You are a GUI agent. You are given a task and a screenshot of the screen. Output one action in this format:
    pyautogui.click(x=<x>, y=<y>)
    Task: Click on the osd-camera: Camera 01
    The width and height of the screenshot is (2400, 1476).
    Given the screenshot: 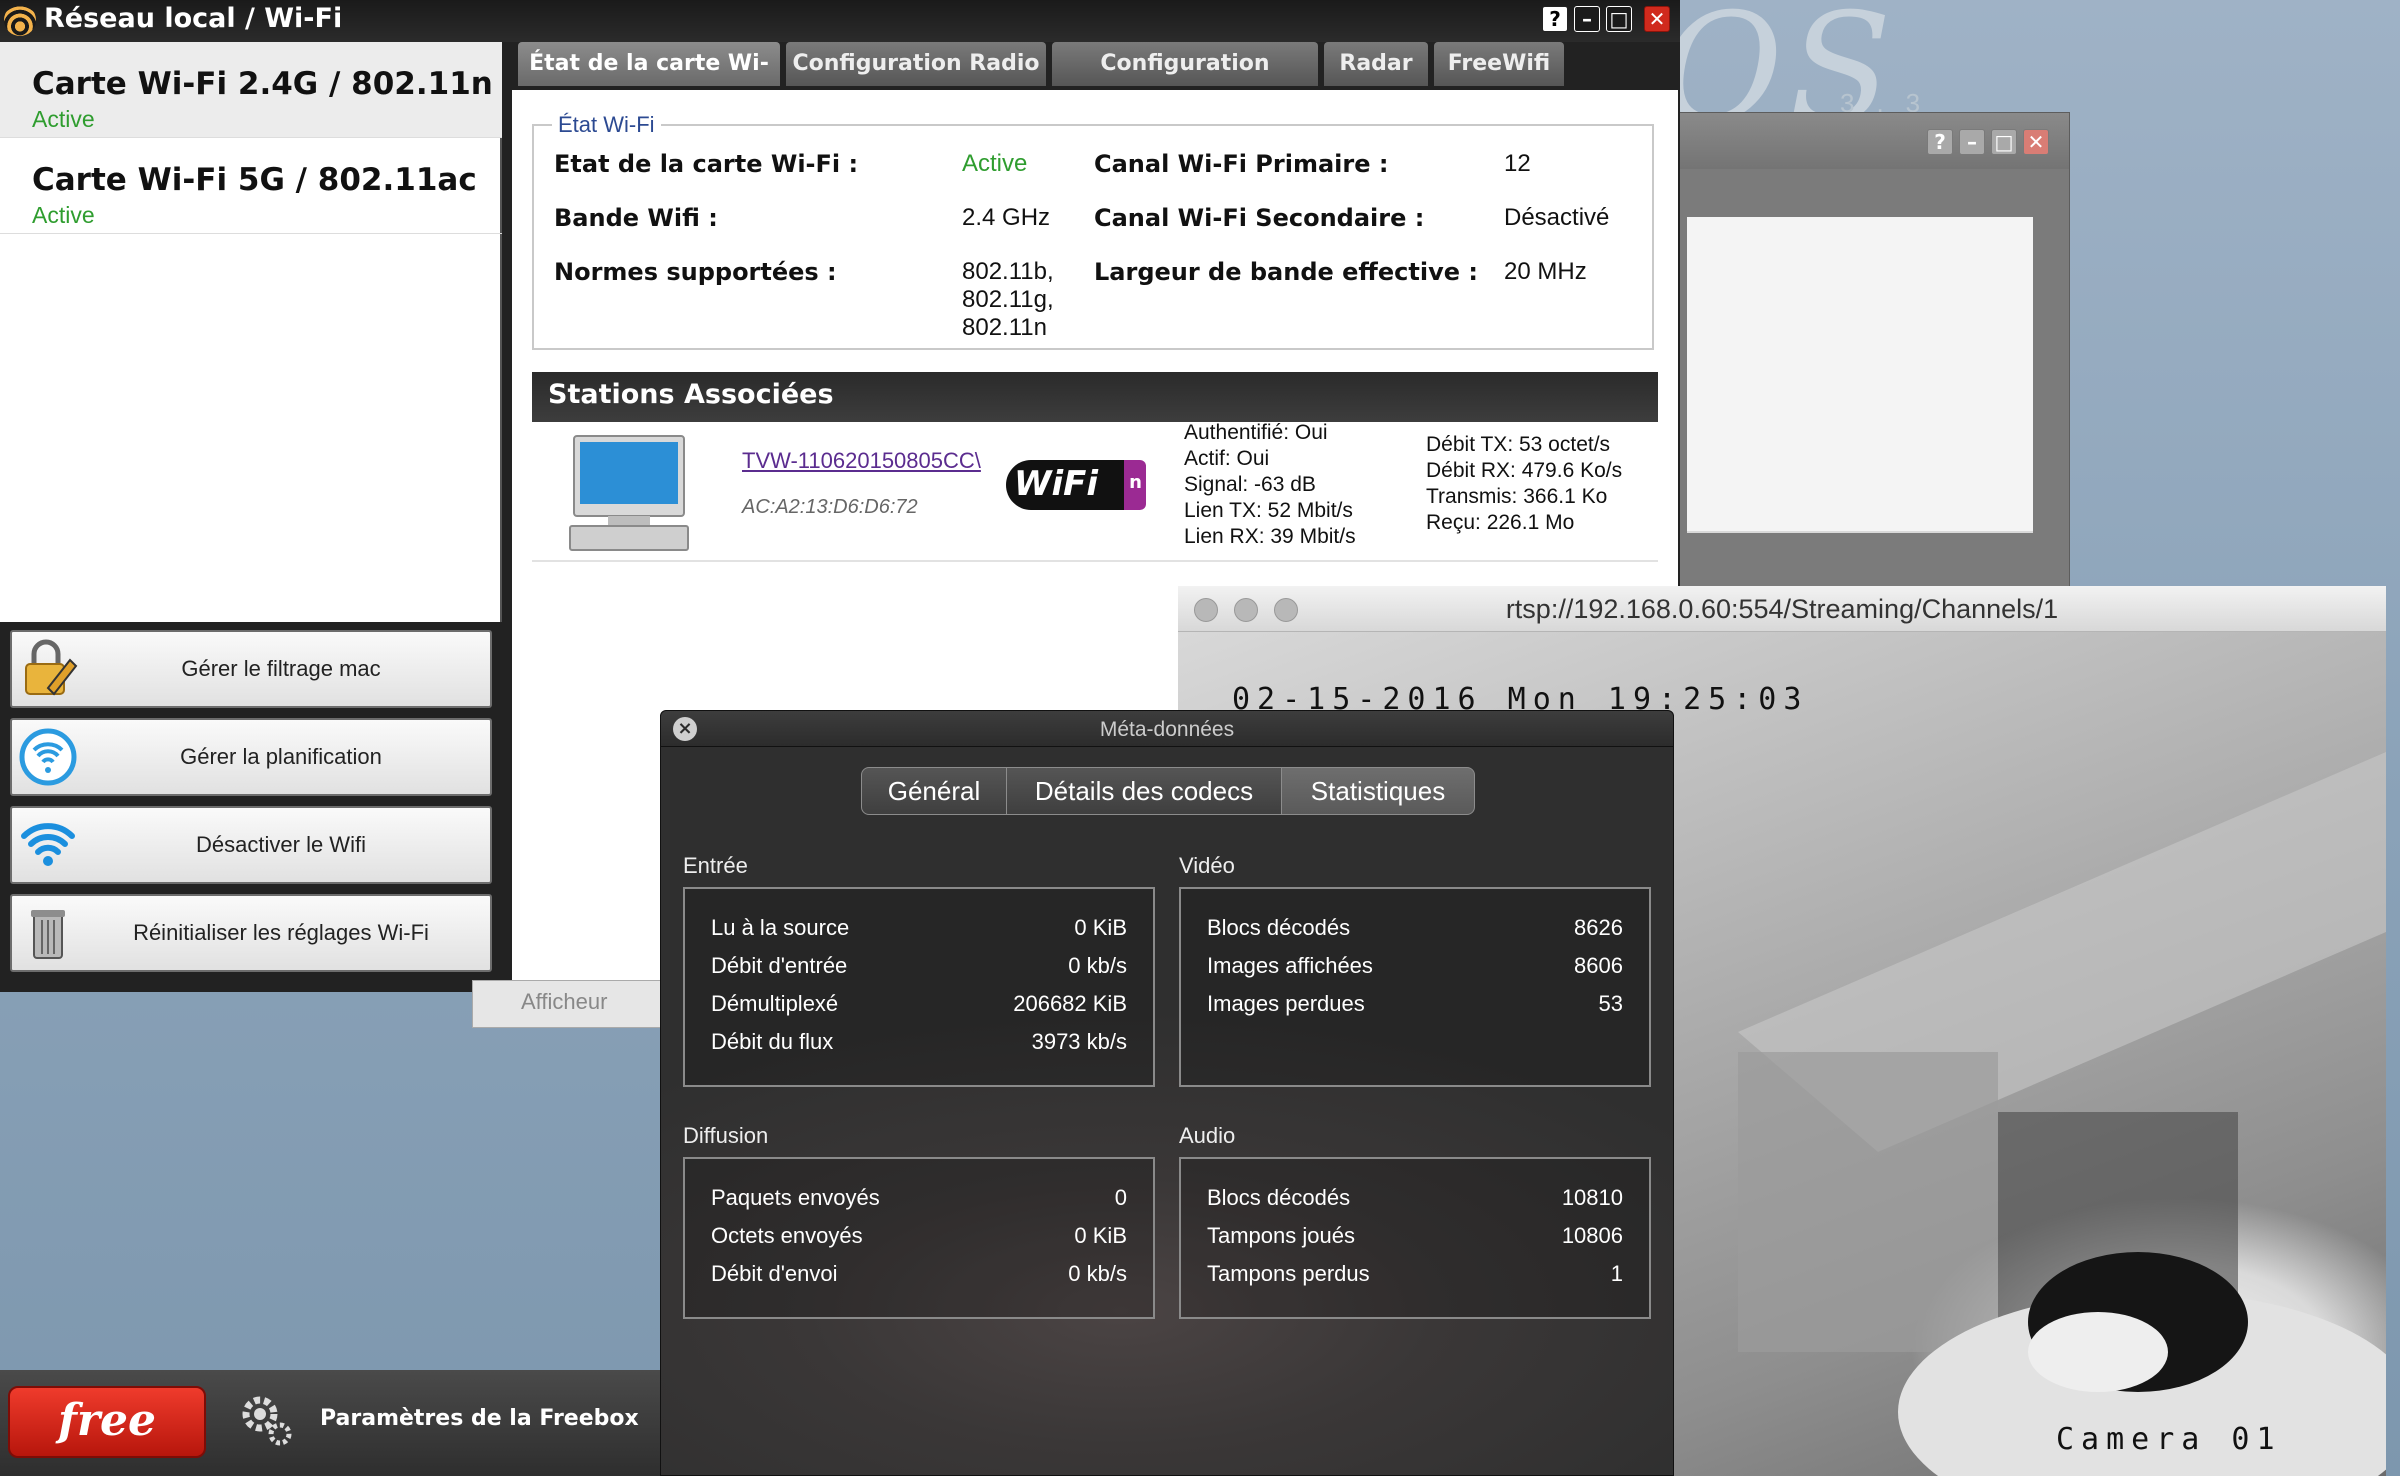 What is the action you would take?
    pyautogui.click(x=2169, y=1439)
    